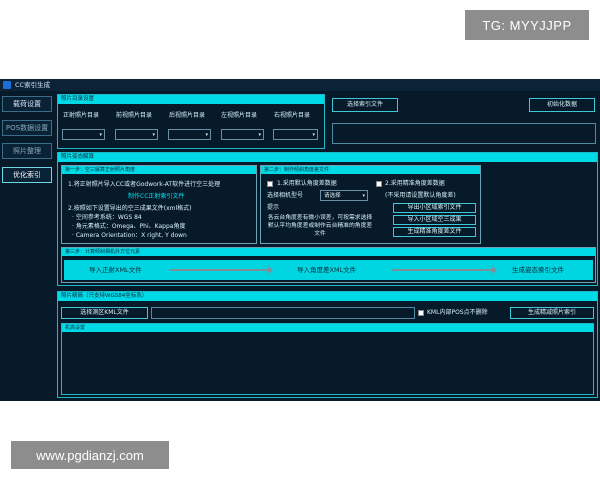 The width and height of the screenshot is (600, 480). I want to click on title-bar: CC索引生成, so click(300, 85).